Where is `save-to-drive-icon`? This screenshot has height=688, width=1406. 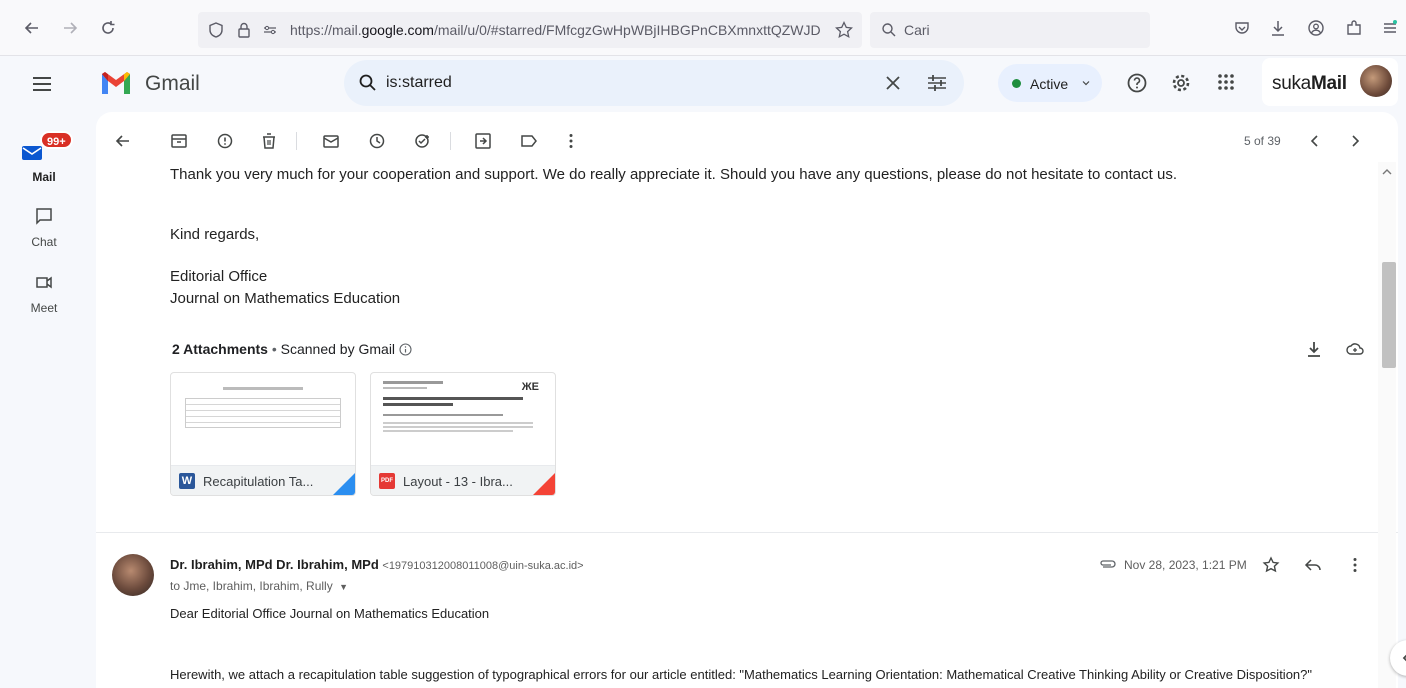 save-to-drive-icon is located at coordinates (1355, 349).